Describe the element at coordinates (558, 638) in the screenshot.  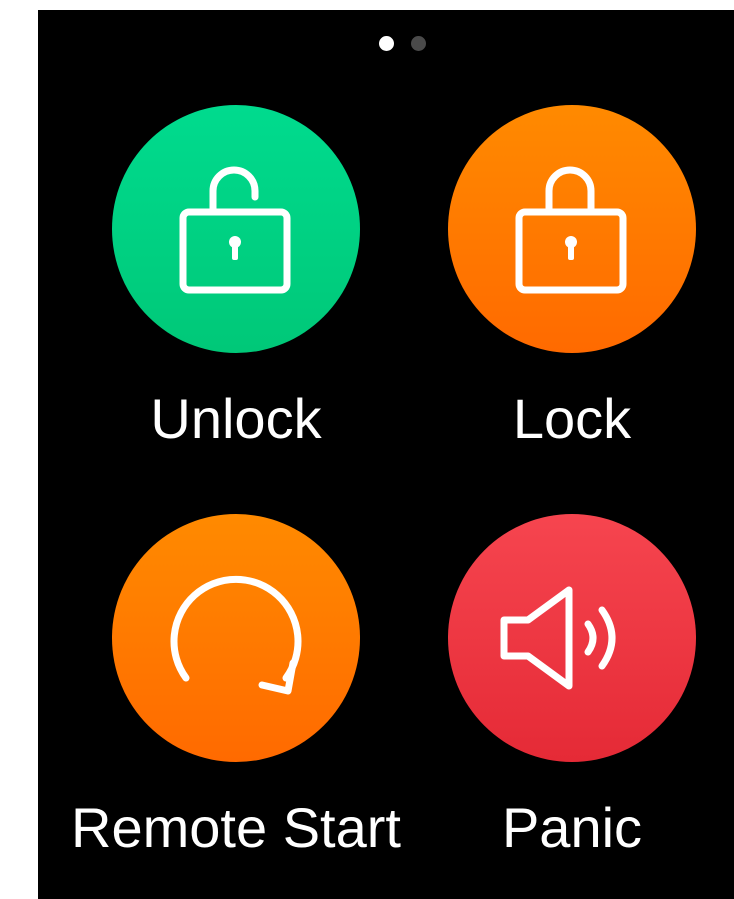
I see `speaker-icon` at that location.